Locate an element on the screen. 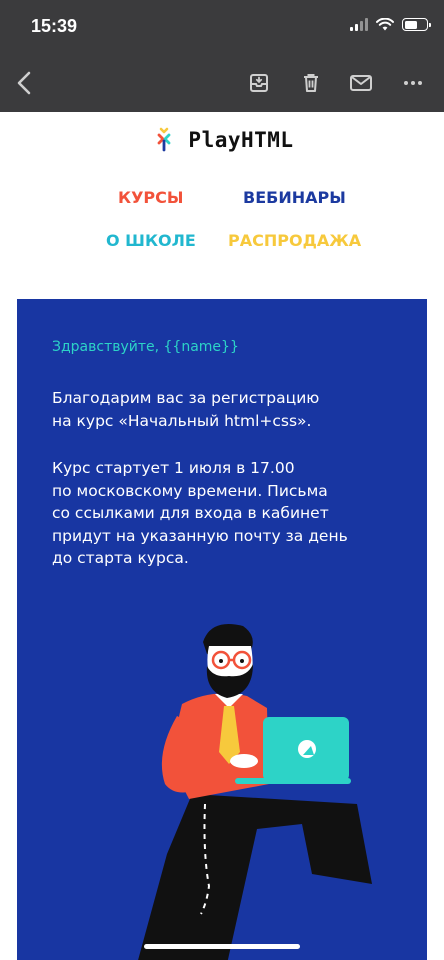  battery-level is located at coordinates (411, 24).